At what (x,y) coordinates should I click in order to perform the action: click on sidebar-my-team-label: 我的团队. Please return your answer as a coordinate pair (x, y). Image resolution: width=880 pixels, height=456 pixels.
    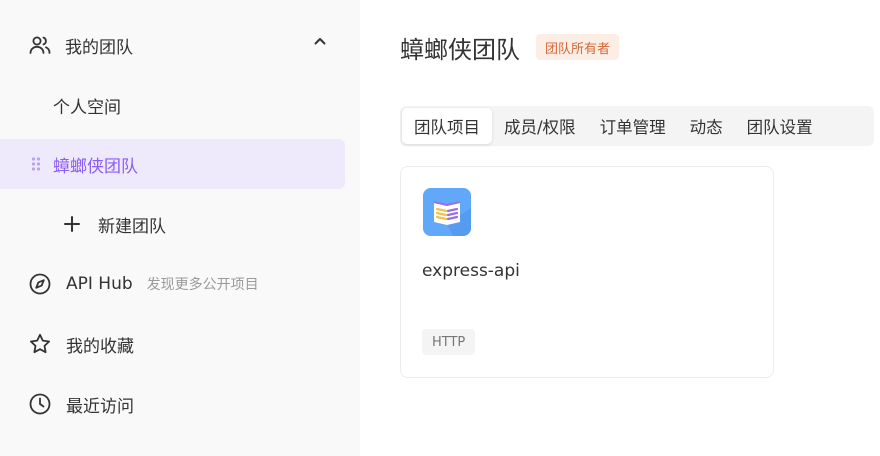
    Looking at the image, I should click on (99, 47).